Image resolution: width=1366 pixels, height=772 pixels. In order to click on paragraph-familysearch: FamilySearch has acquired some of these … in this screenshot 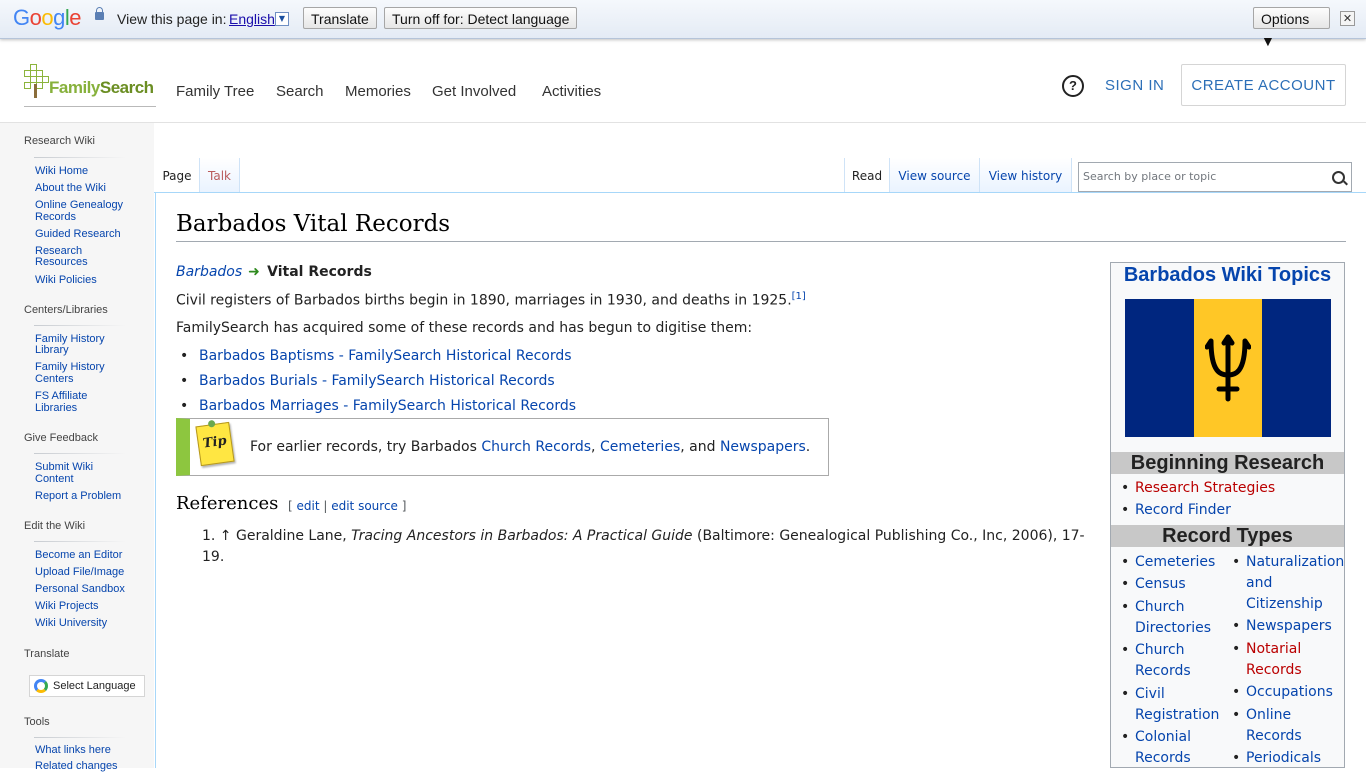, I will do `click(464, 328)`.